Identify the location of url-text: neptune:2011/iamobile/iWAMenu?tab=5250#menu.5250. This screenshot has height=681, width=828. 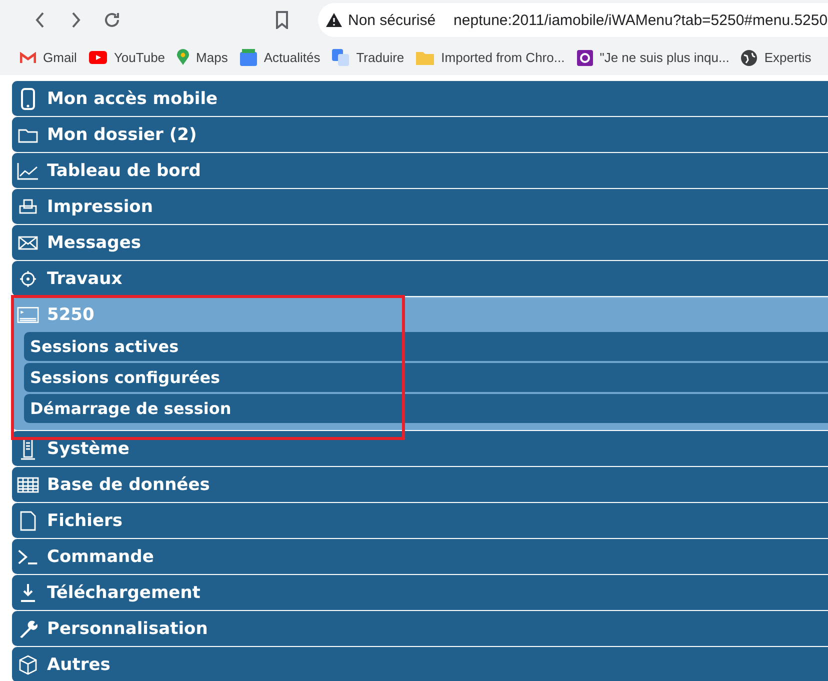
(641, 20).